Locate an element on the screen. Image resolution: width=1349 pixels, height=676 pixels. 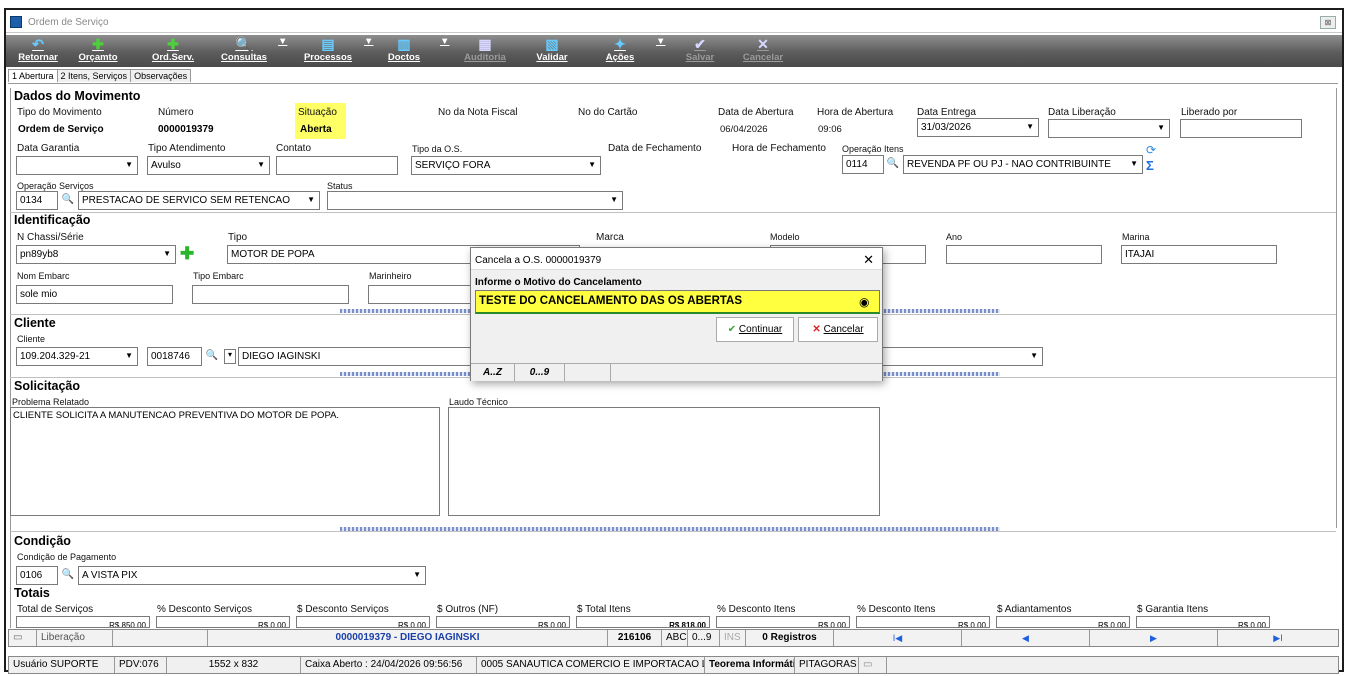
consultas-dropdown-icon: ▼ is located at coordinates (282, 51).